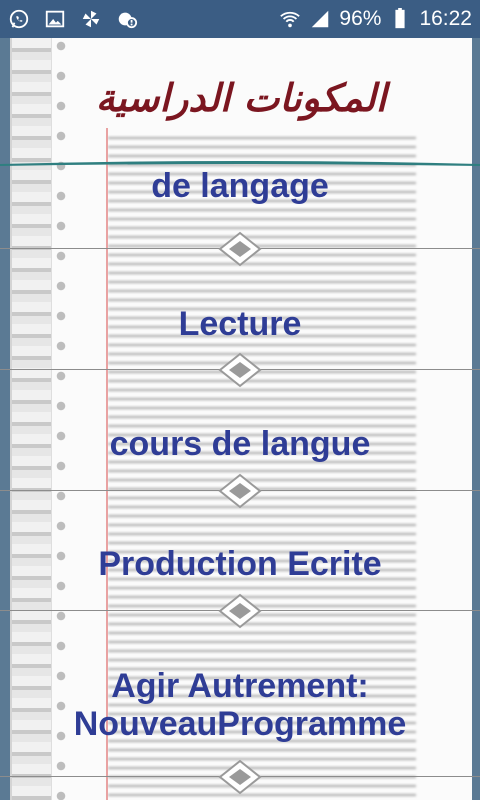 The image size is (480, 800). I want to click on pinwheel-icon, so click(91, 19).